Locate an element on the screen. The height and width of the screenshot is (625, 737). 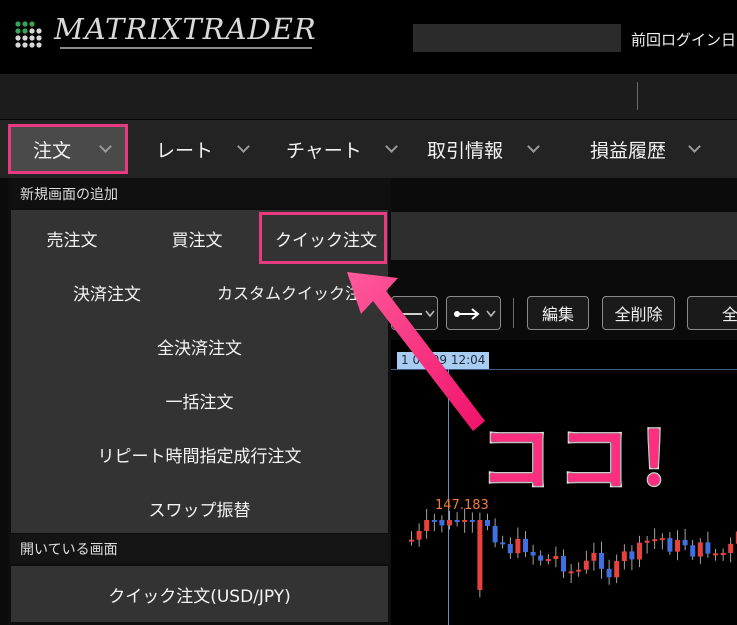
menu-pnl-history-label: 損益履歴 is located at coordinates (628, 150).